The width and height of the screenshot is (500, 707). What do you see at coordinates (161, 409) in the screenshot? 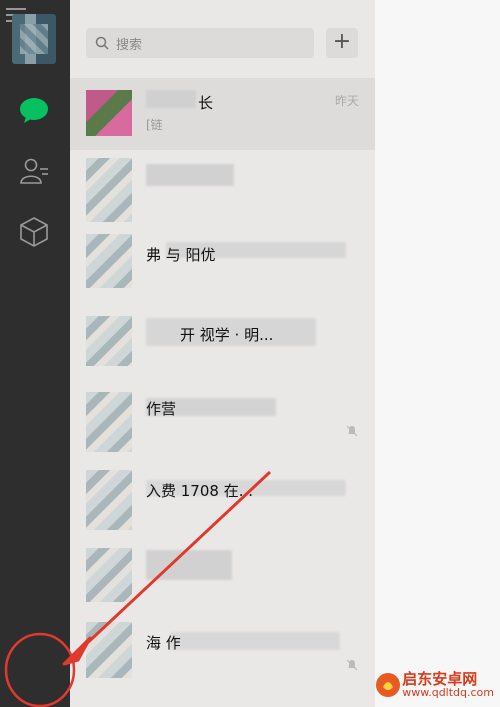
I see `chat-name: 作营` at bounding box center [161, 409].